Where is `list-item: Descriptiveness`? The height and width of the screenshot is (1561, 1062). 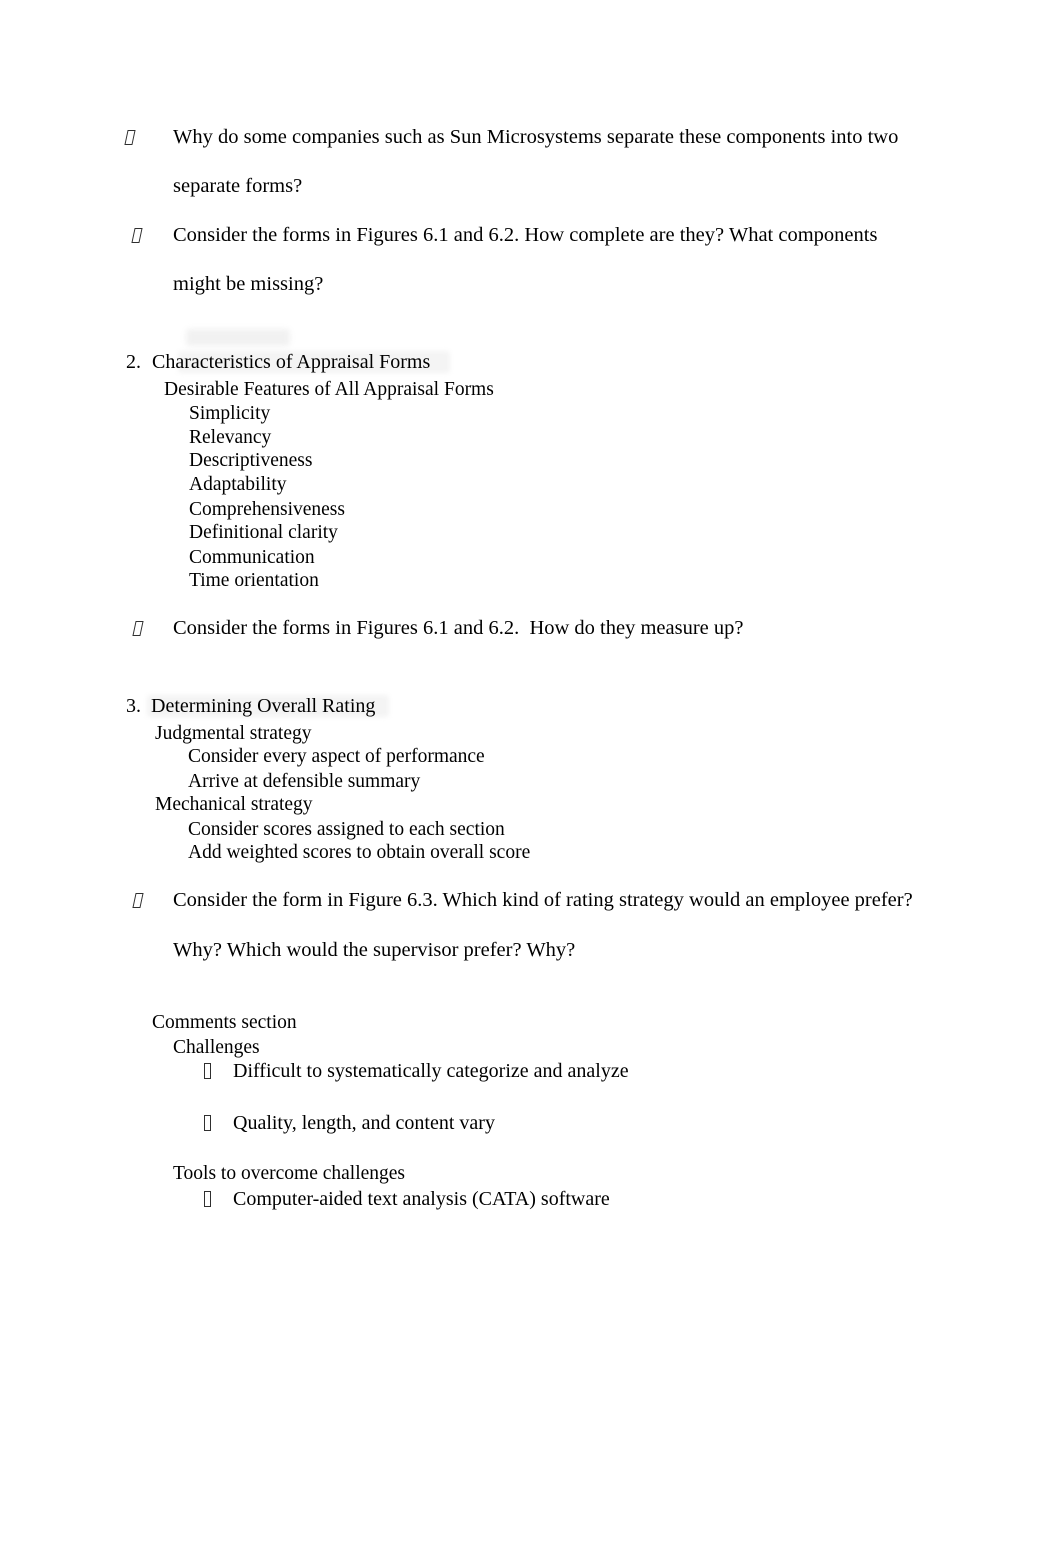 list-item: Descriptiveness is located at coordinates (251, 460).